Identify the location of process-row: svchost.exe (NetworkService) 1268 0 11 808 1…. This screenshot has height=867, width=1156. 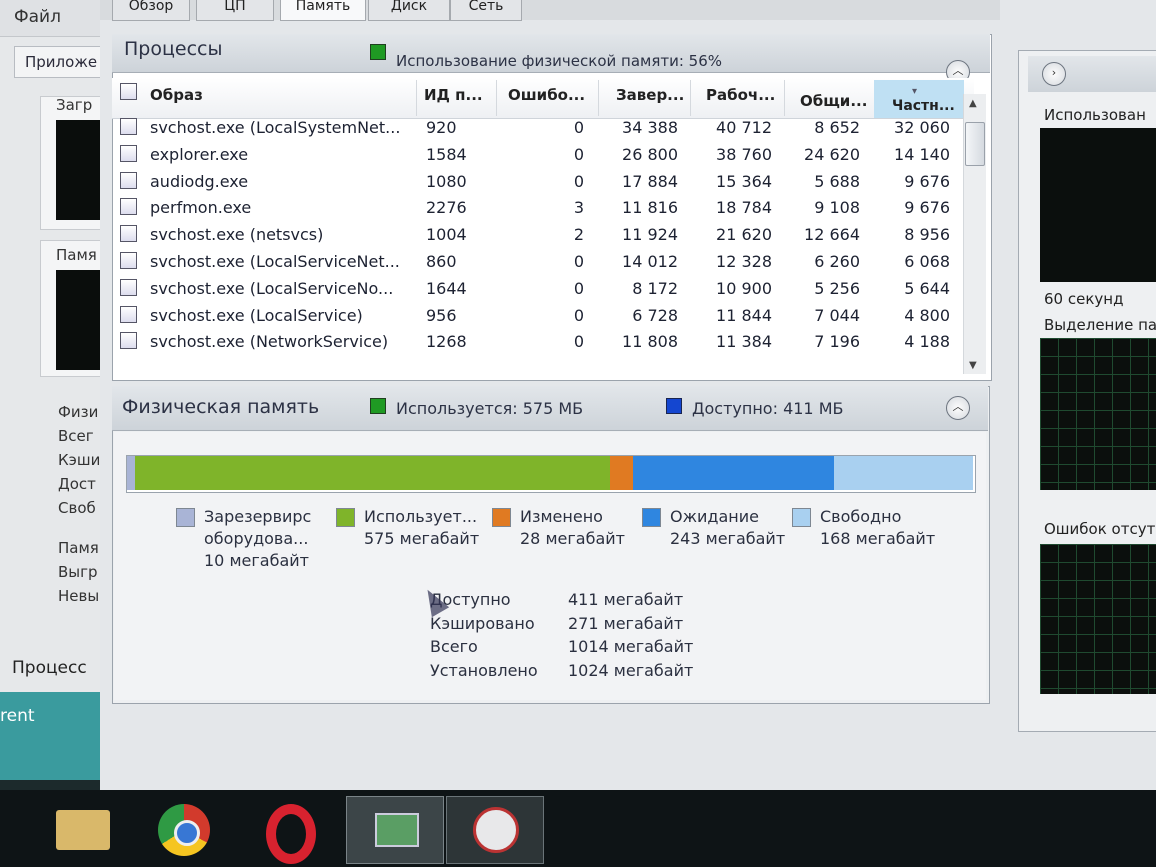
(544, 345).